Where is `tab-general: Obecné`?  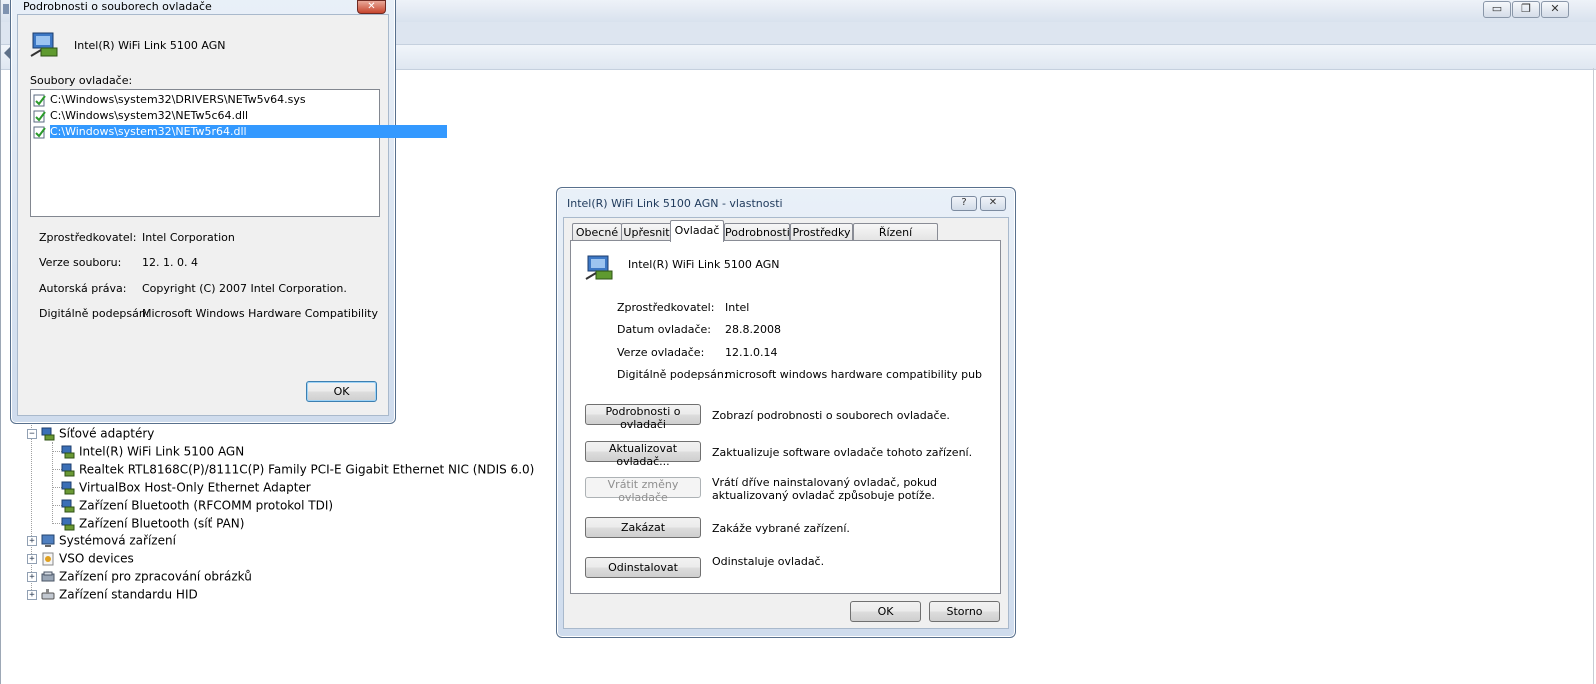 tab-general: Obecné is located at coordinates (597, 232).